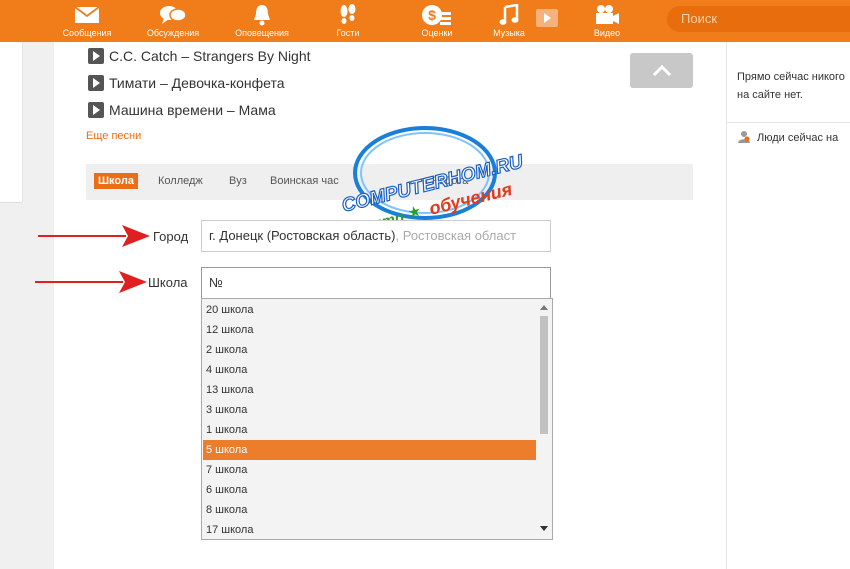 This screenshot has width=850, height=569. I want to click on scroll-up-arrow-icon, so click(544, 307).